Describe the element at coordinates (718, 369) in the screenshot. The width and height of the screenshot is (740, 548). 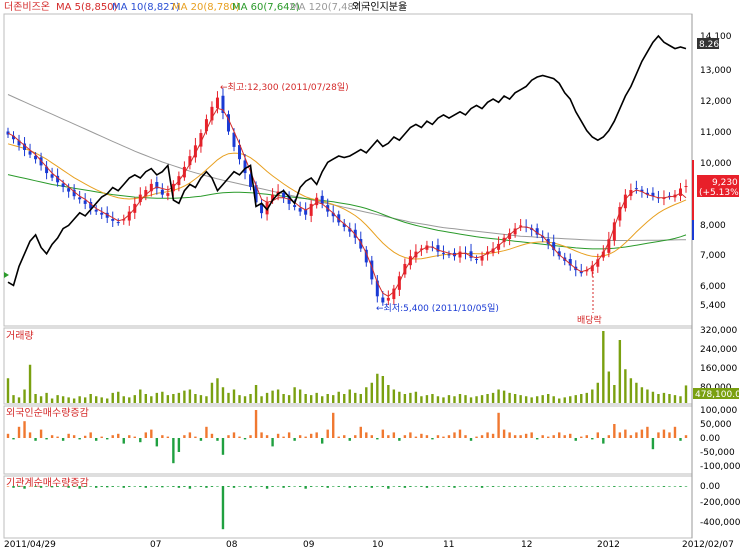
I see `volume-tick-label: 160,000` at that location.